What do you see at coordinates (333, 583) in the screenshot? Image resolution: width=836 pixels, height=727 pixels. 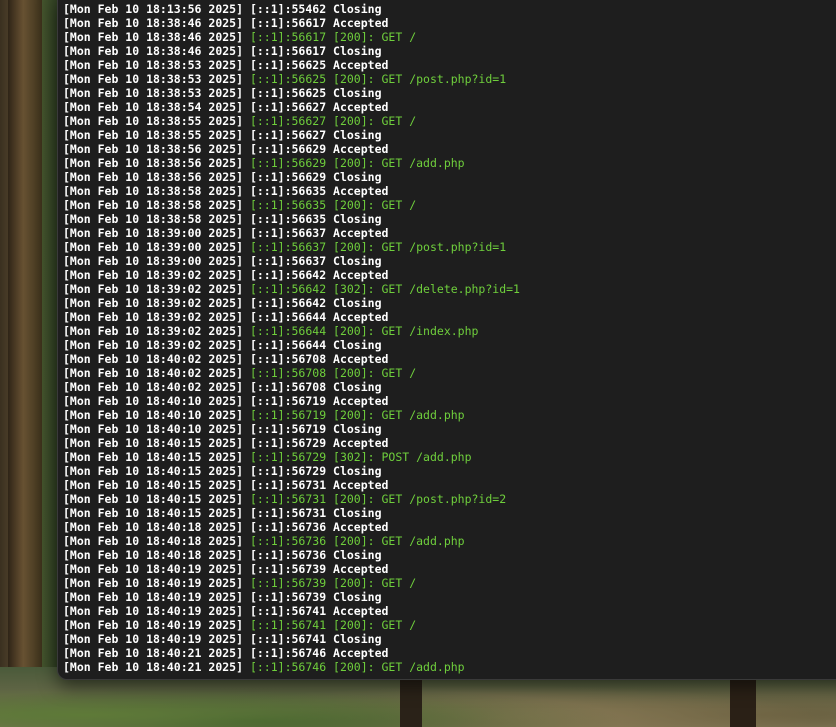 I see `log-request-message: [::1]:56739 [200]: GET /` at bounding box center [333, 583].